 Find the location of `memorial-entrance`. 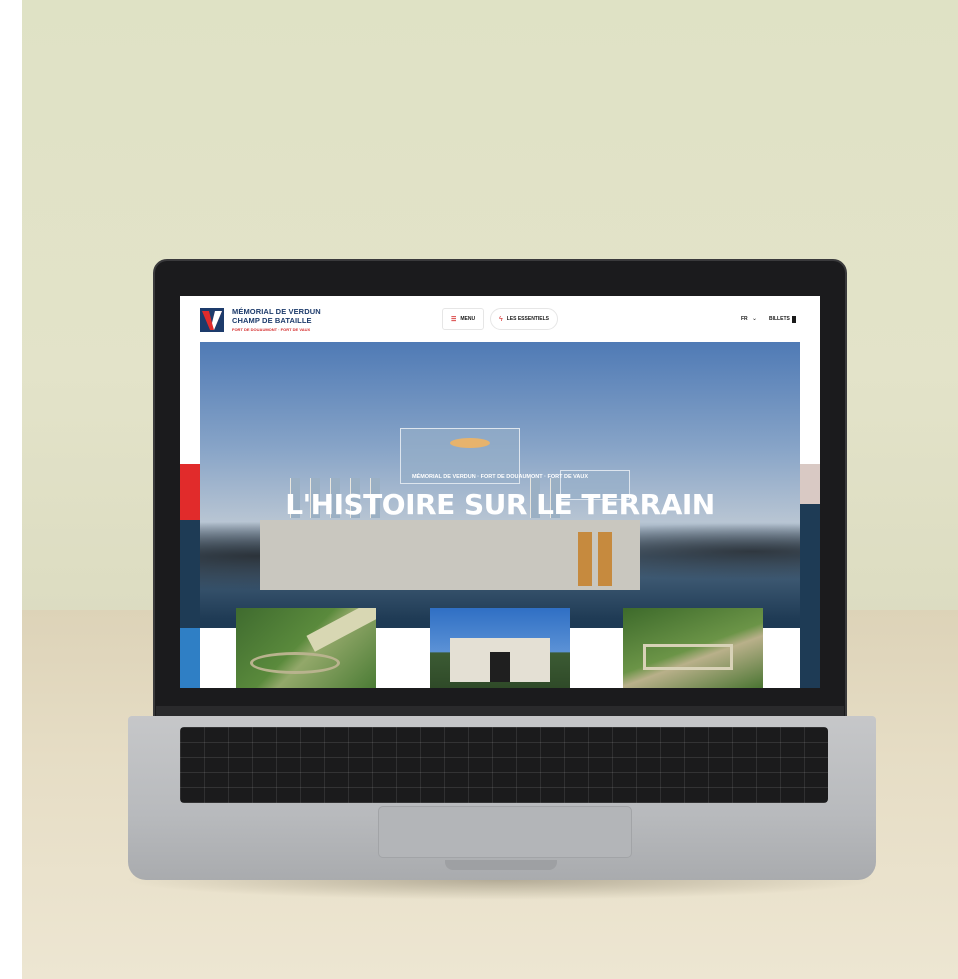

memorial-entrance is located at coordinates (500, 667).